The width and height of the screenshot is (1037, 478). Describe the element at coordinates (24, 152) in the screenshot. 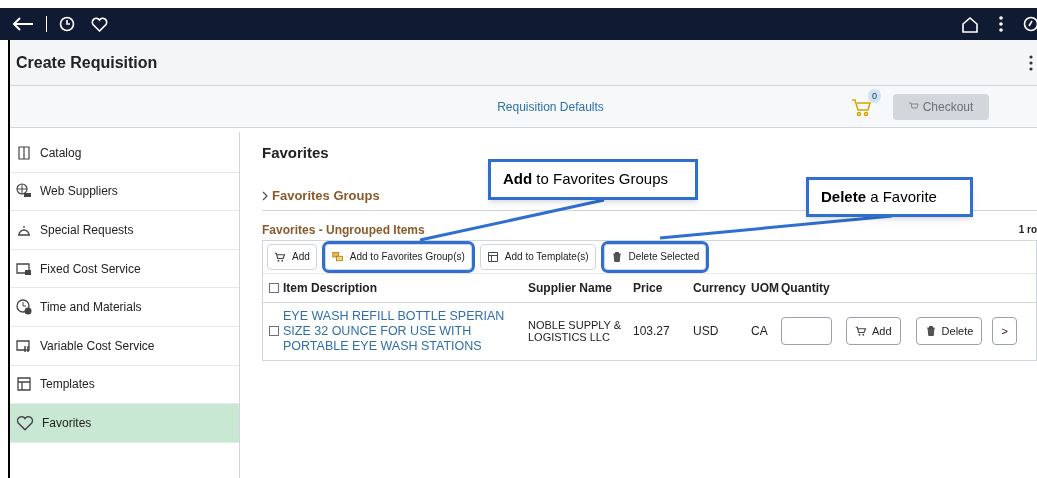

I see `book-icon` at that location.